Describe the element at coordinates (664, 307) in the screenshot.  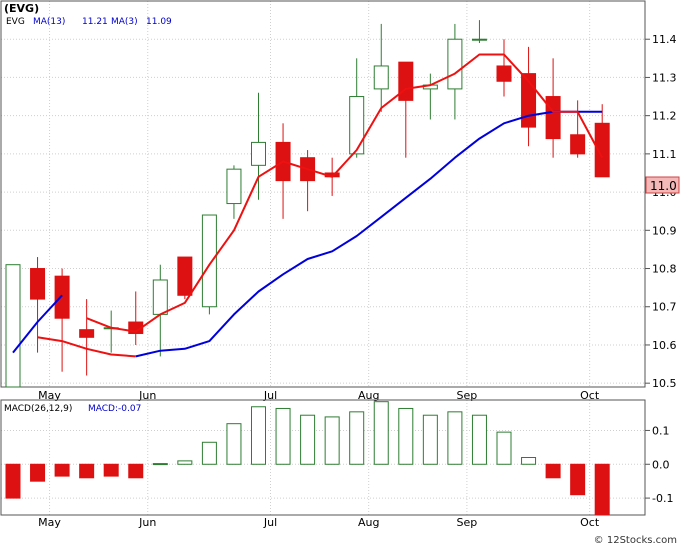
I see `price-y-tick-label: 10.7` at that location.